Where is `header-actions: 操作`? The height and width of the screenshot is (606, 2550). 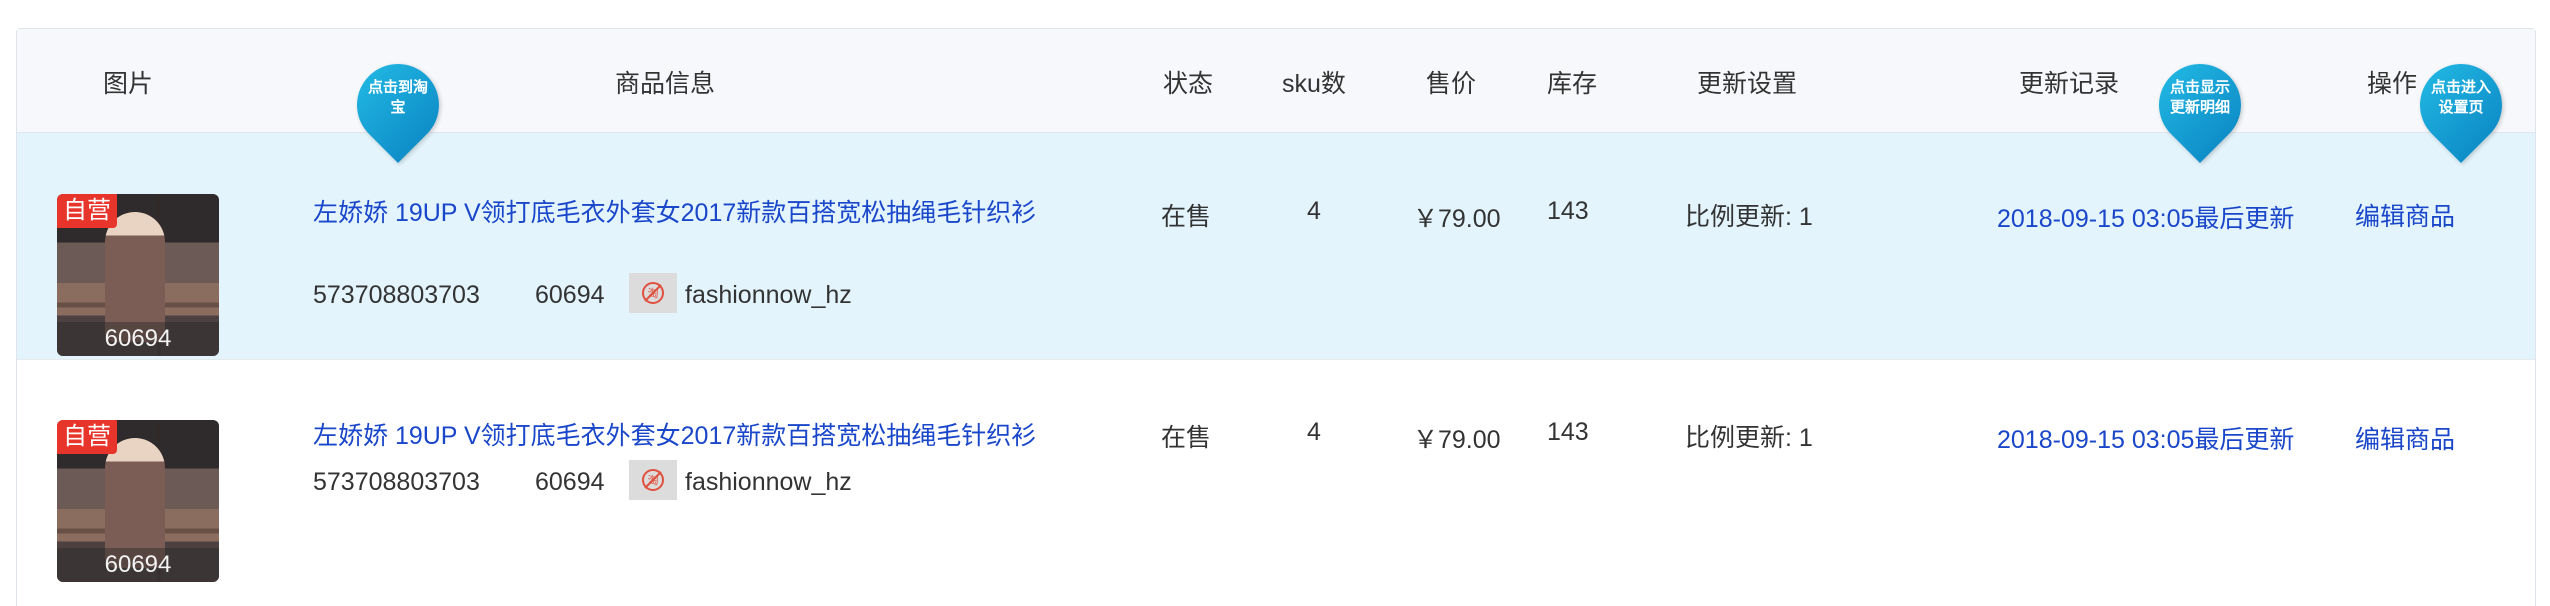
header-actions: 操作 is located at coordinates (2392, 84).